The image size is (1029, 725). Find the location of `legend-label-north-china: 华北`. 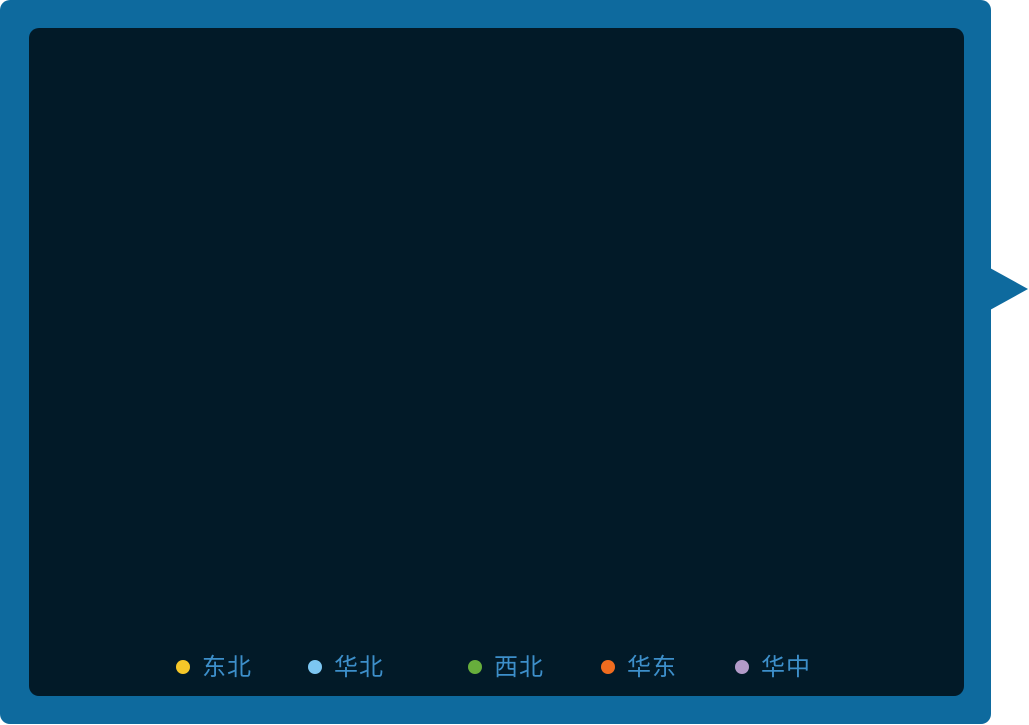

legend-label-north-china: 华北 is located at coordinates (359, 667).